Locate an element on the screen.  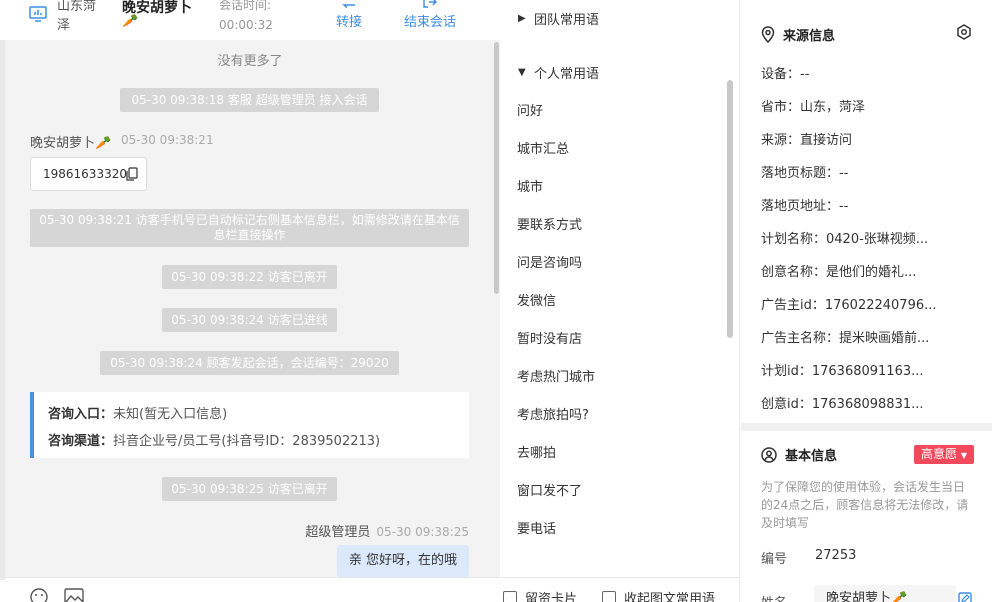
caret-right-icon: ▶ is located at coordinates (522, 18).